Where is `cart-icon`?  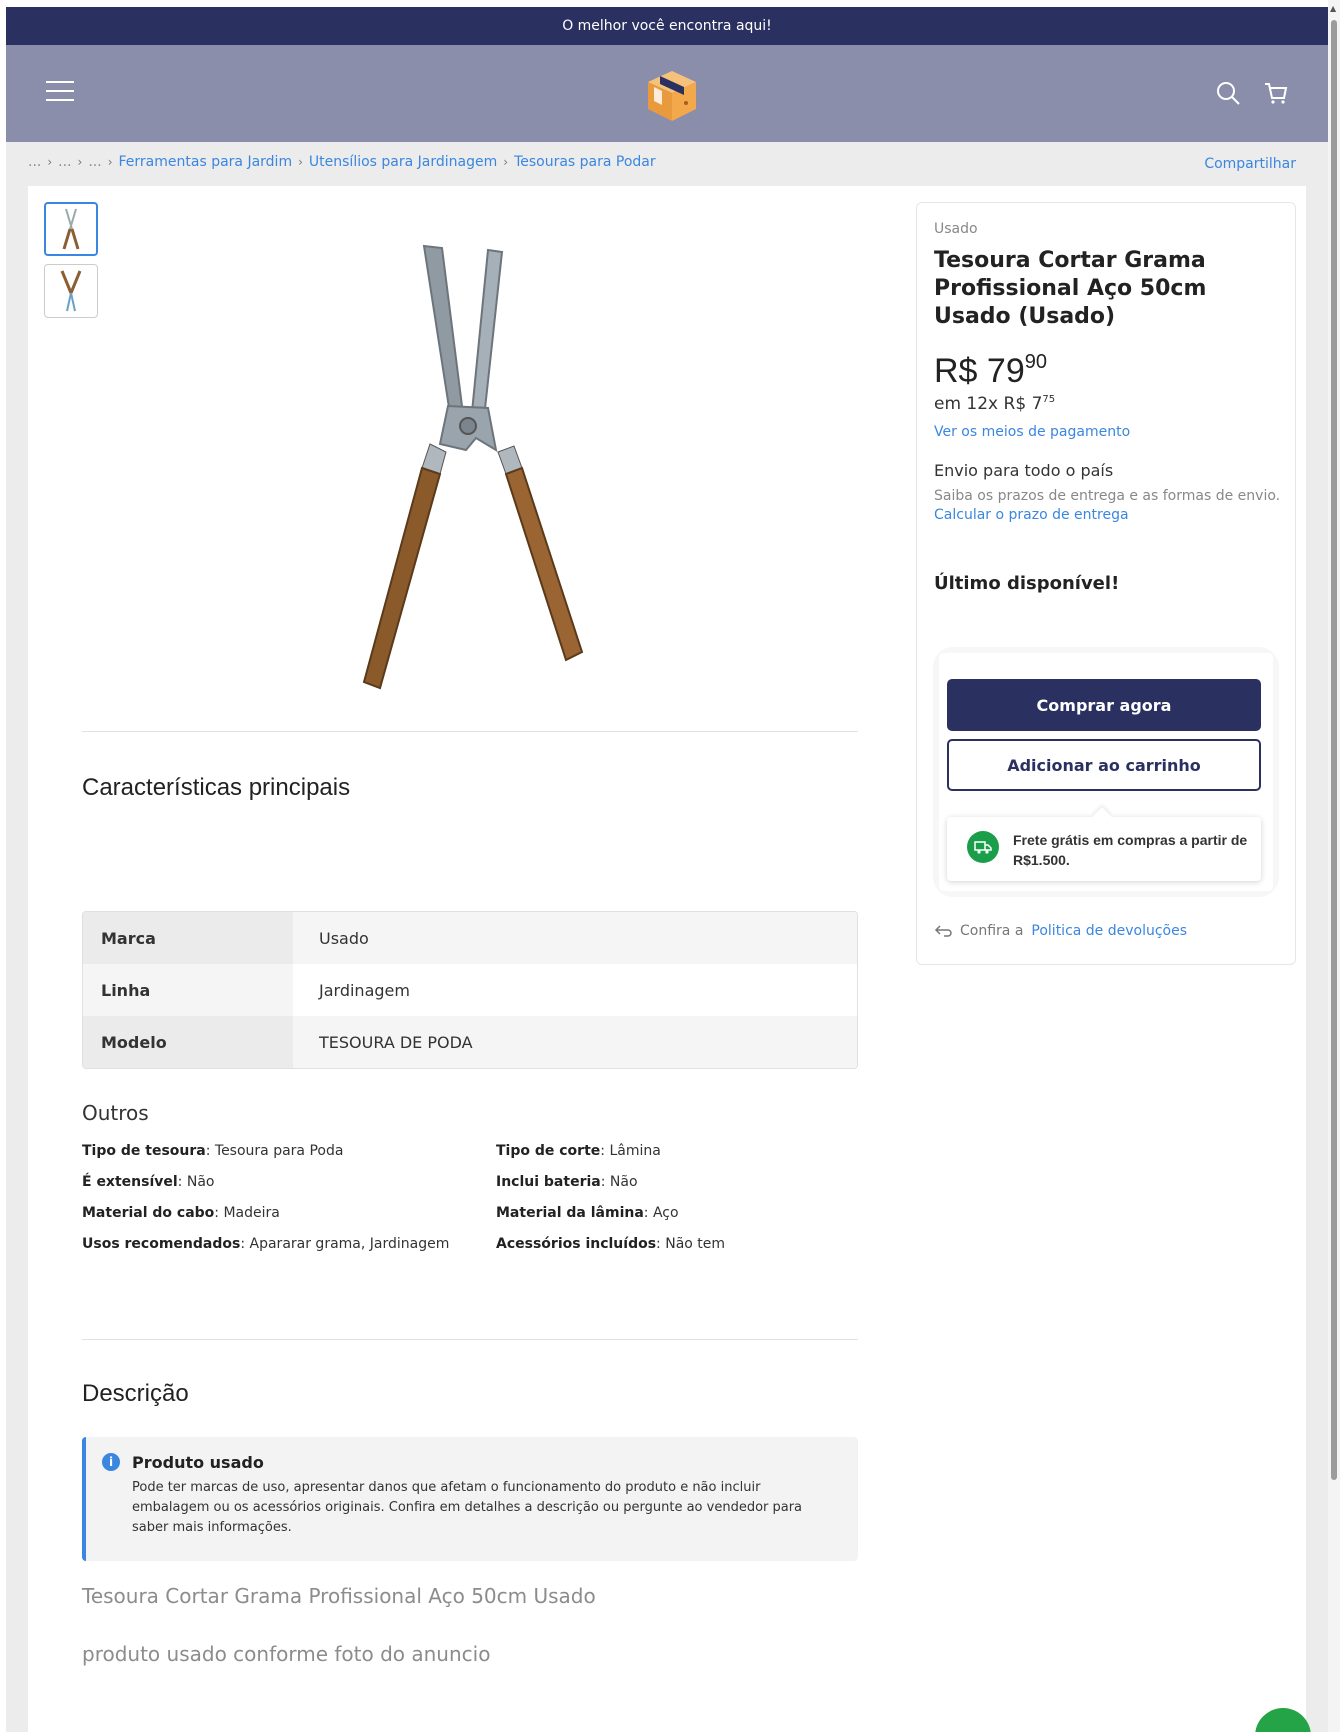
cart-icon is located at coordinates (1276, 93).